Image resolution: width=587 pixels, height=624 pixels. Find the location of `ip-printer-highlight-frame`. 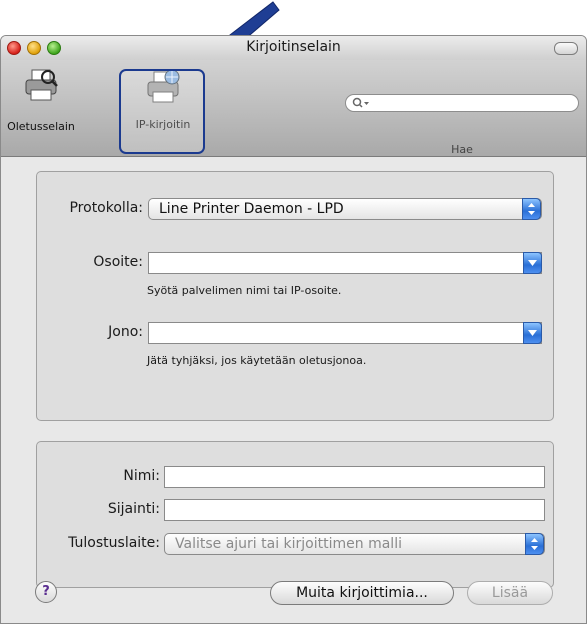

ip-printer-highlight-frame is located at coordinates (162, 111).